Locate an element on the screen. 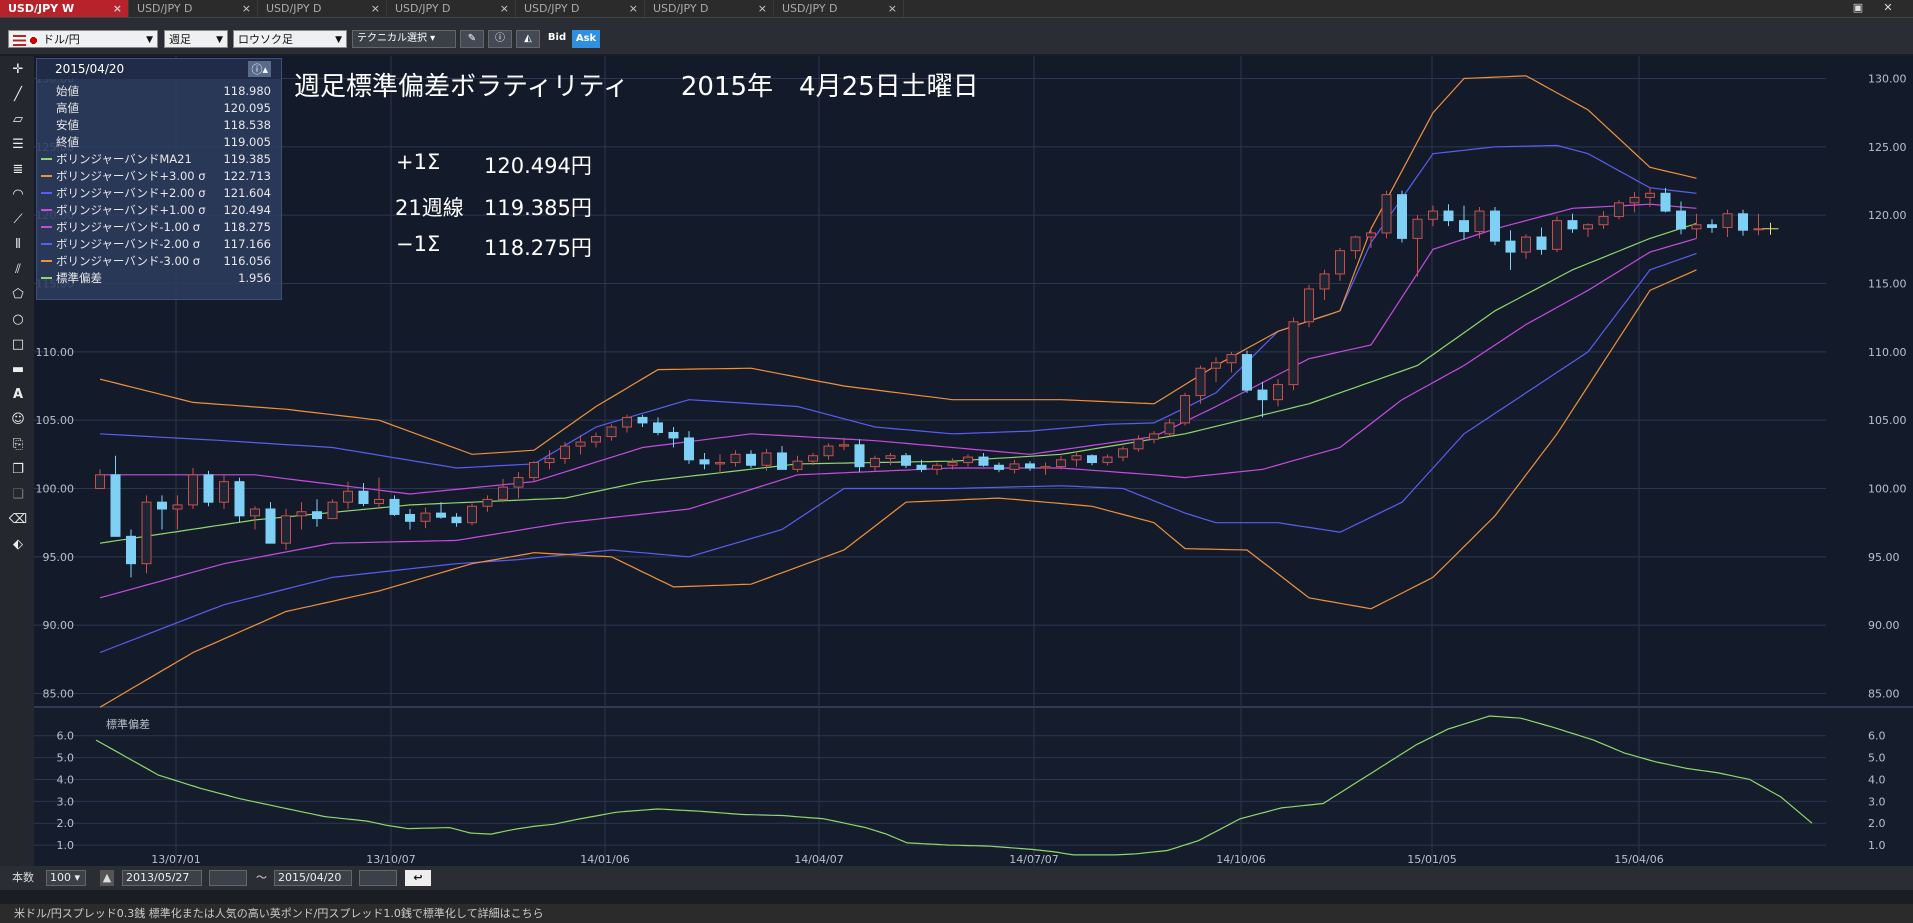 Image resolution: width=1913 pixels, height=923 pixels. paste-icon: ❏ is located at coordinates (18, 495).